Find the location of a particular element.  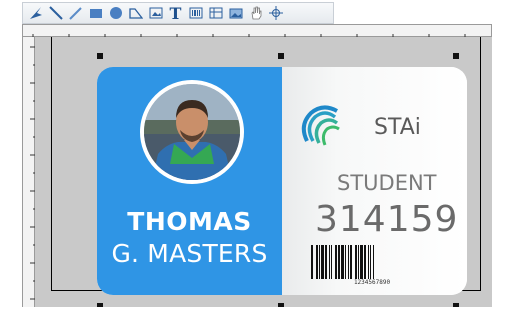

select-arrow-icon is located at coordinates (35, 13).